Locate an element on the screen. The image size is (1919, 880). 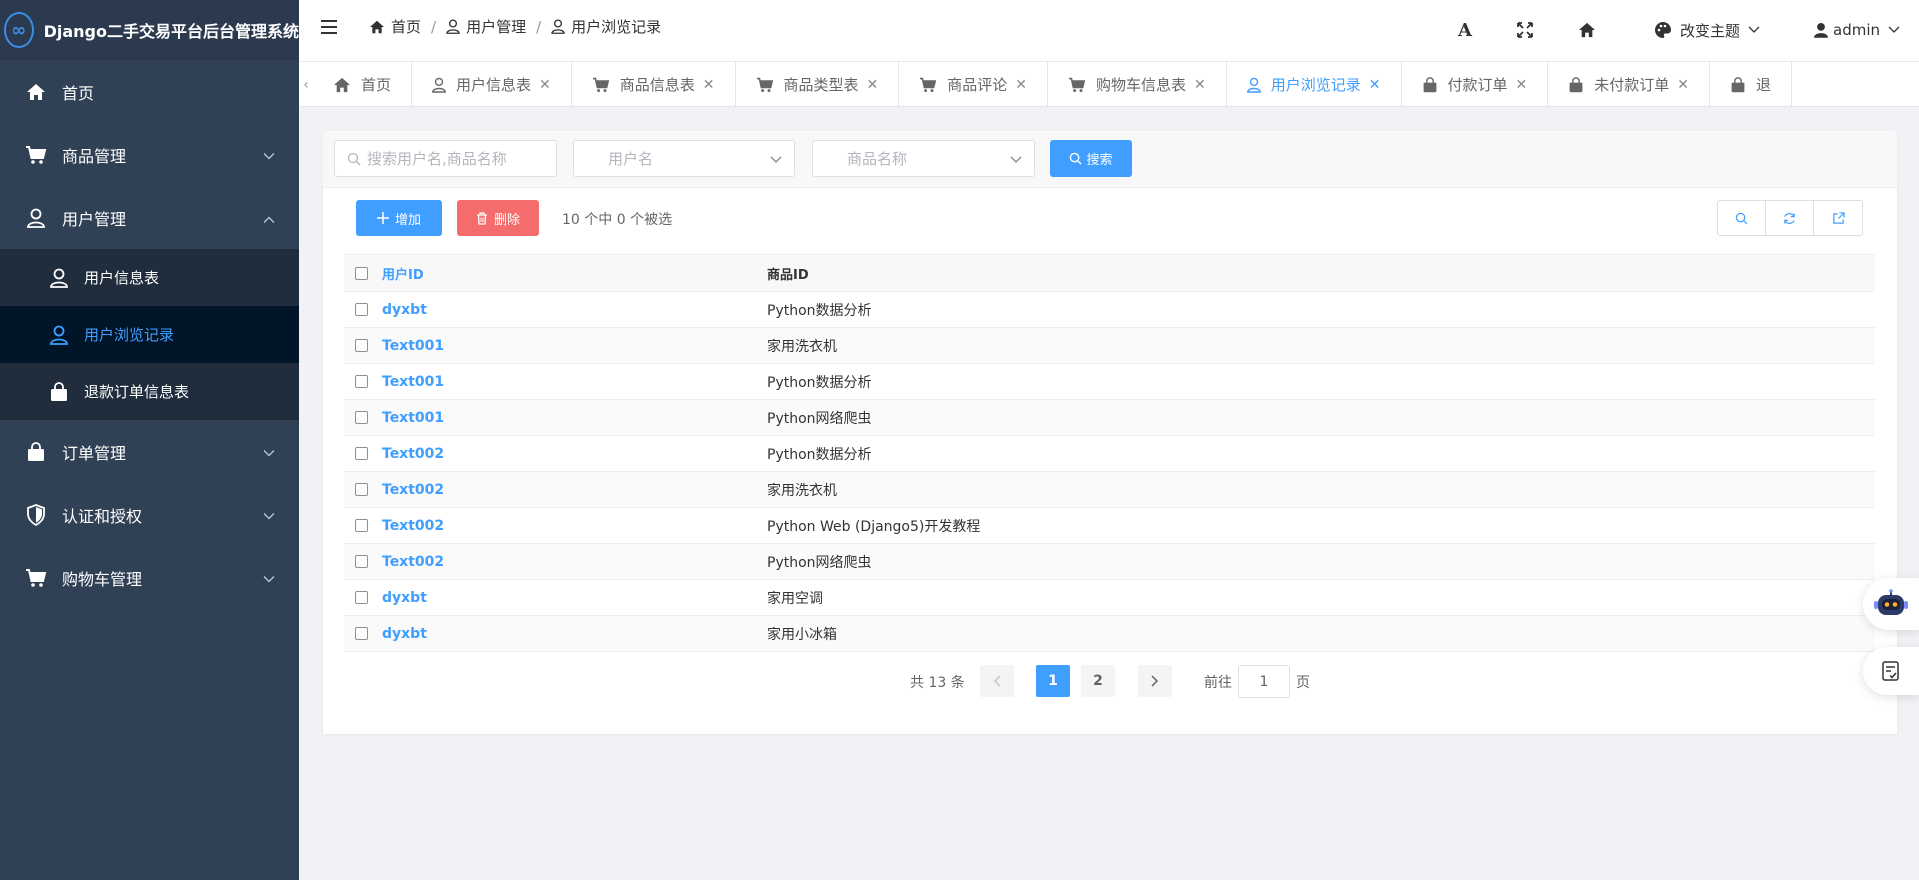
tab-scroll-left-icon: ‹ is located at coordinates (306, 84).